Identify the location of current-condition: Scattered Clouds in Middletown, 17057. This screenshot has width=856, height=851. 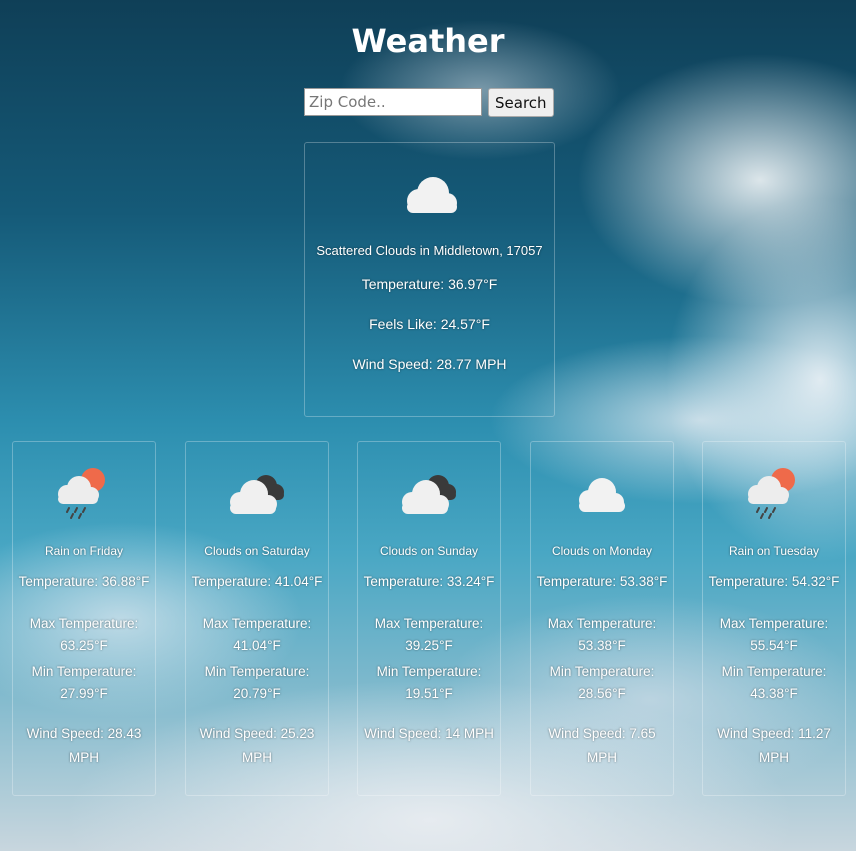
(429, 250).